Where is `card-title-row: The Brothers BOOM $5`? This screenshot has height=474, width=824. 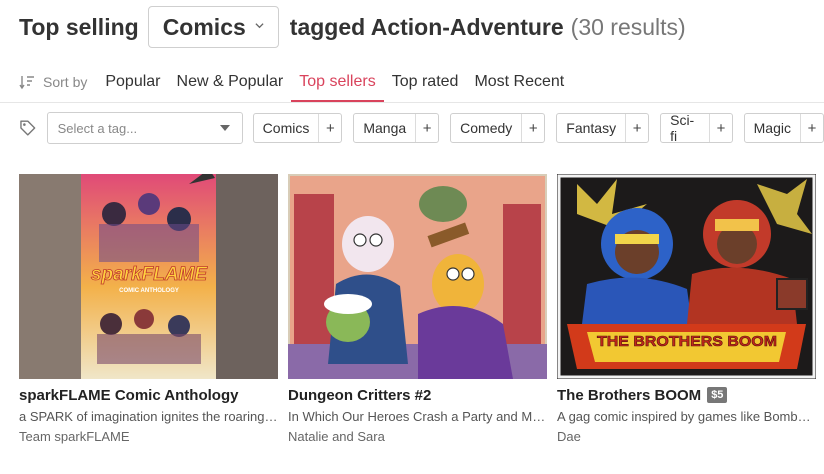
card-title-row: The Brothers BOOM $5 is located at coordinates (686, 395).